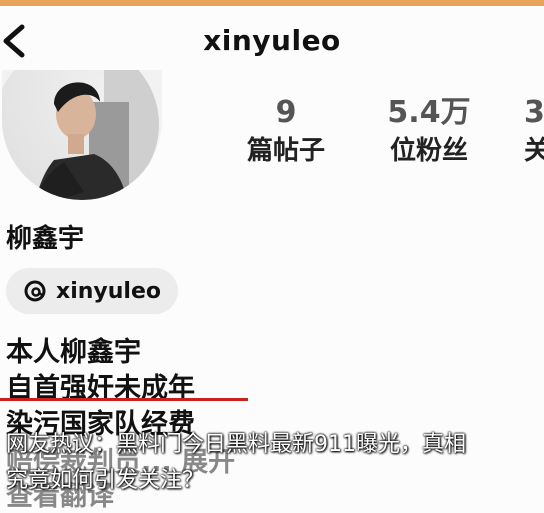  What do you see at coordinates (534, 151) in the screenshot?
I see `following-label: 关` at bounding box center [534, 151].